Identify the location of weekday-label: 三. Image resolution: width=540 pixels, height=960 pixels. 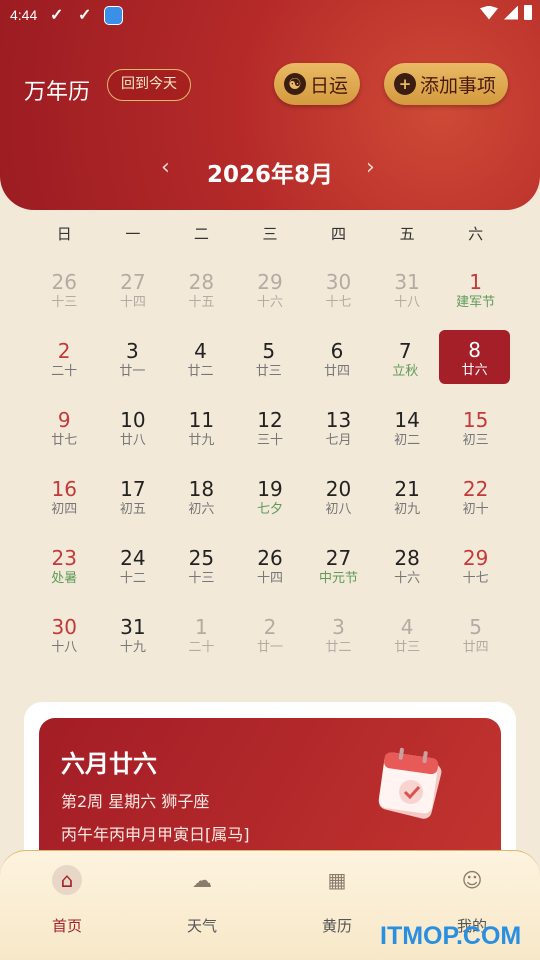
(270, 234).